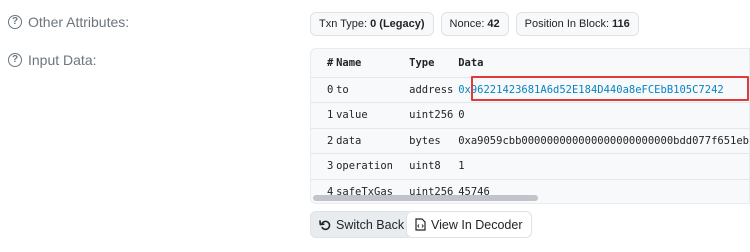 The image size is (750, 252). I want to click on header-index: #, so click(330, 62).